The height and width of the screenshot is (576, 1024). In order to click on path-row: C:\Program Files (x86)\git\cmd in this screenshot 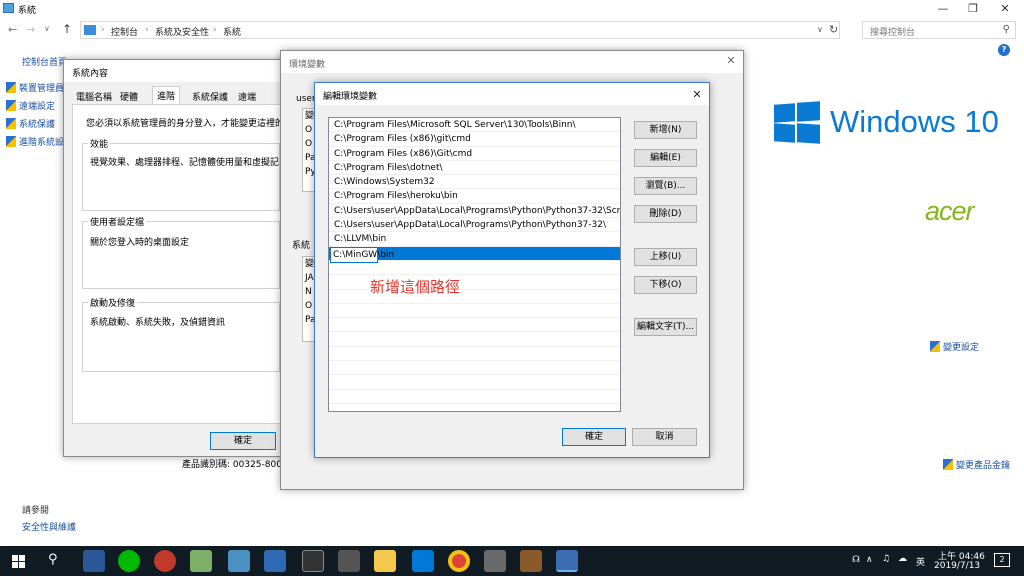, I will do `click(474, 139)`.